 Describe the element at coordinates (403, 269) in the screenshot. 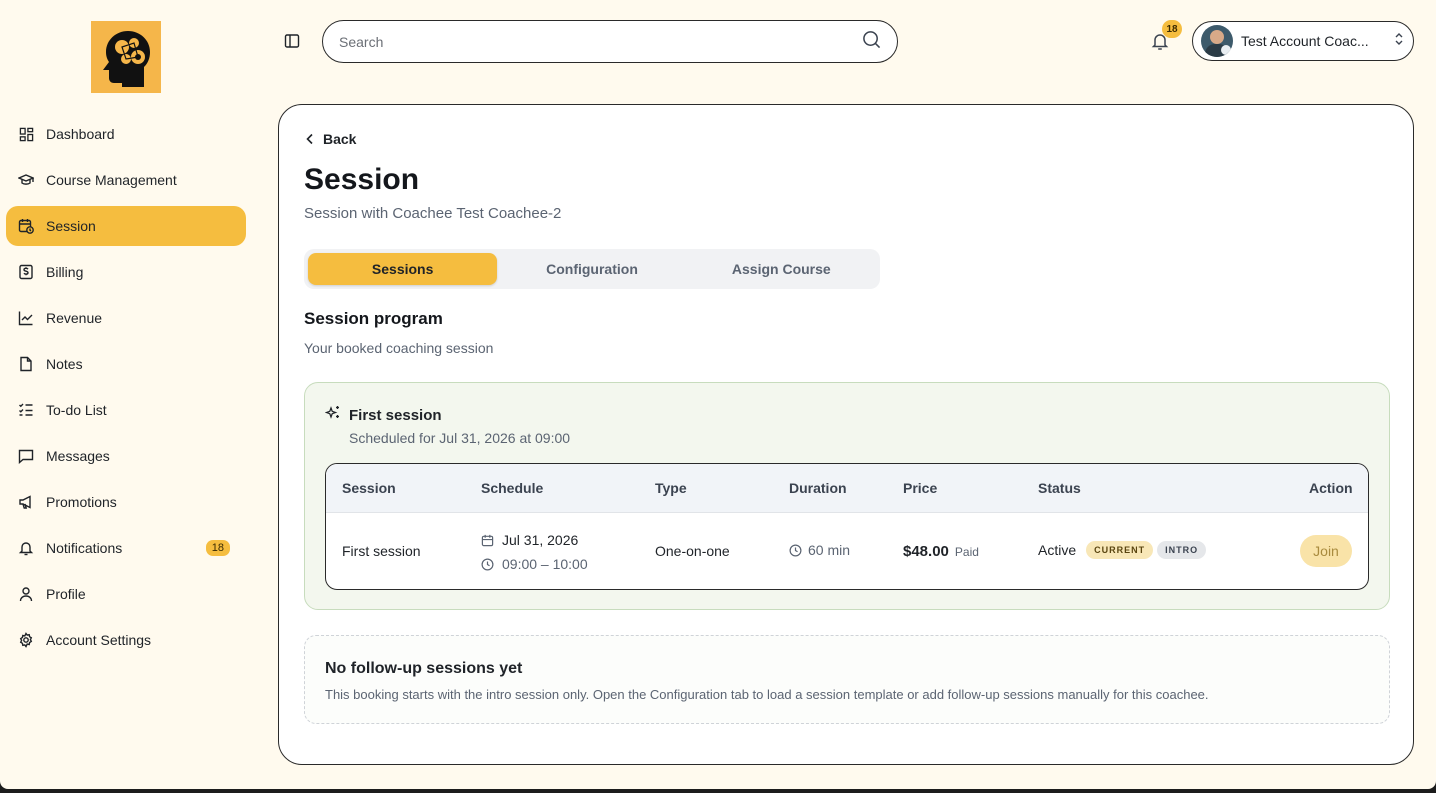

I see `tab-sessions: Sessions` at that location.